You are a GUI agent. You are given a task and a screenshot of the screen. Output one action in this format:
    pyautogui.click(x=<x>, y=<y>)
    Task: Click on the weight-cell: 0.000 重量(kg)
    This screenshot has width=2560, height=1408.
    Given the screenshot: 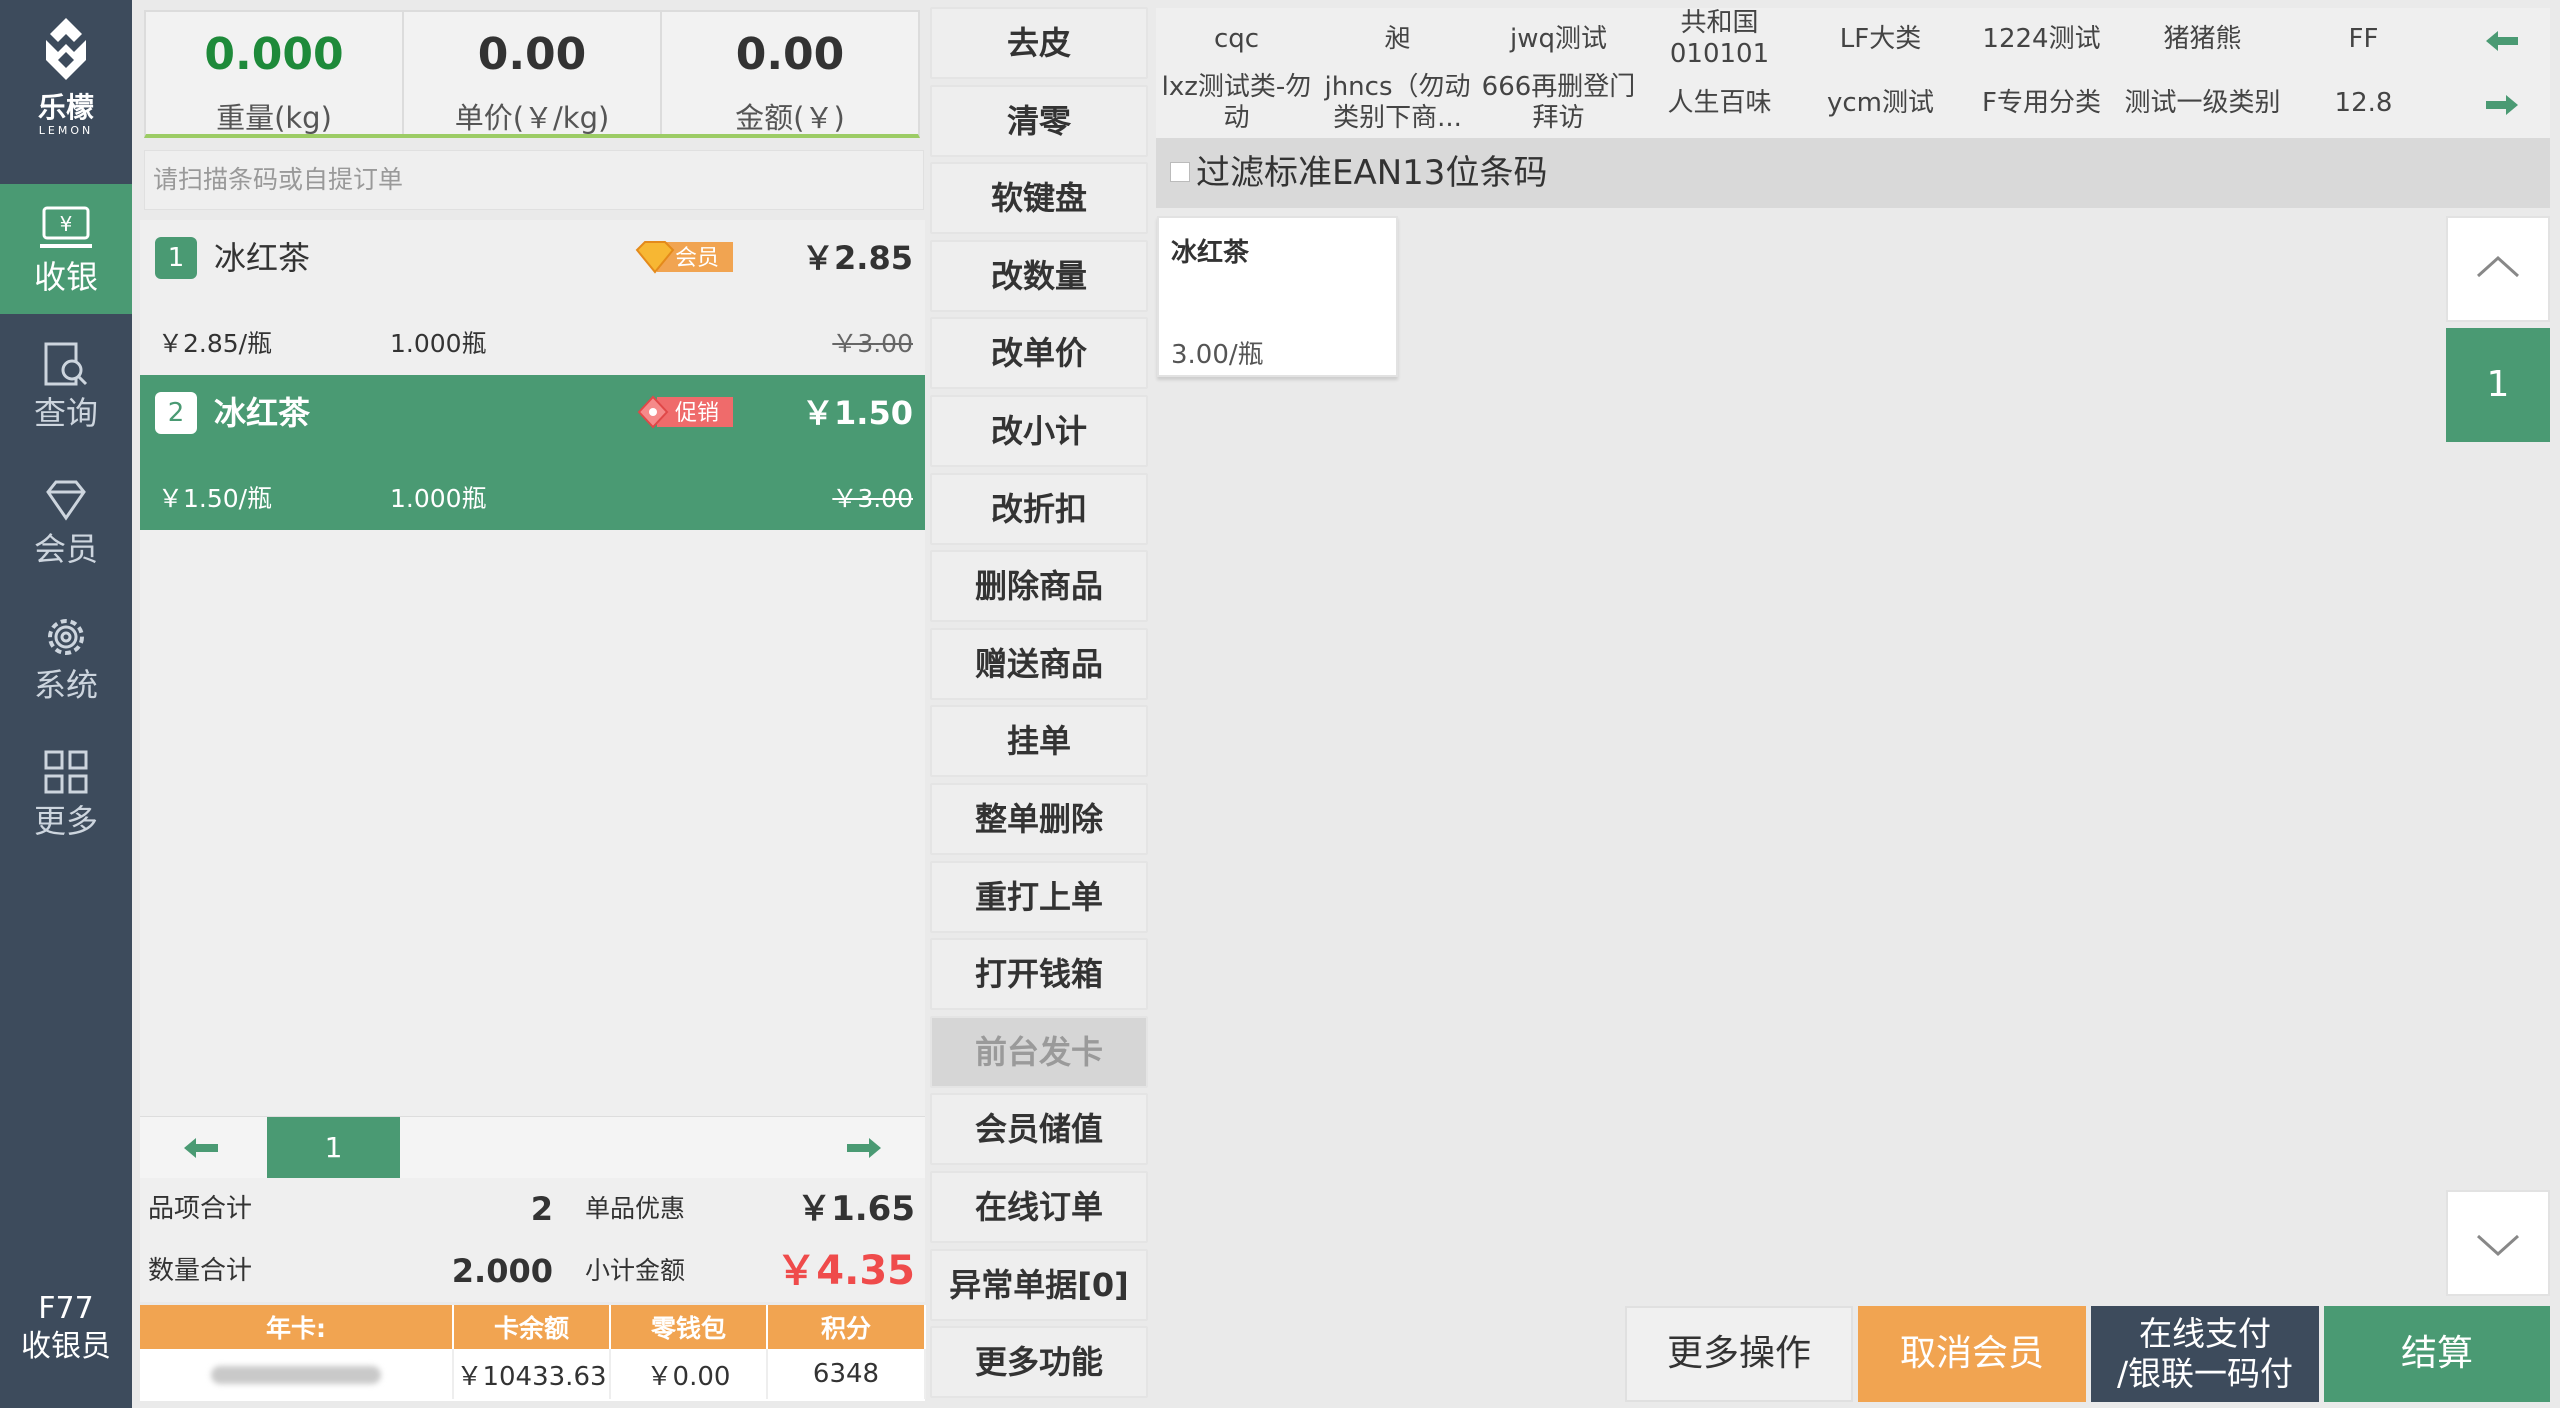 What is the action you would take?
    pyautogui.click(x=275, y=73)
    